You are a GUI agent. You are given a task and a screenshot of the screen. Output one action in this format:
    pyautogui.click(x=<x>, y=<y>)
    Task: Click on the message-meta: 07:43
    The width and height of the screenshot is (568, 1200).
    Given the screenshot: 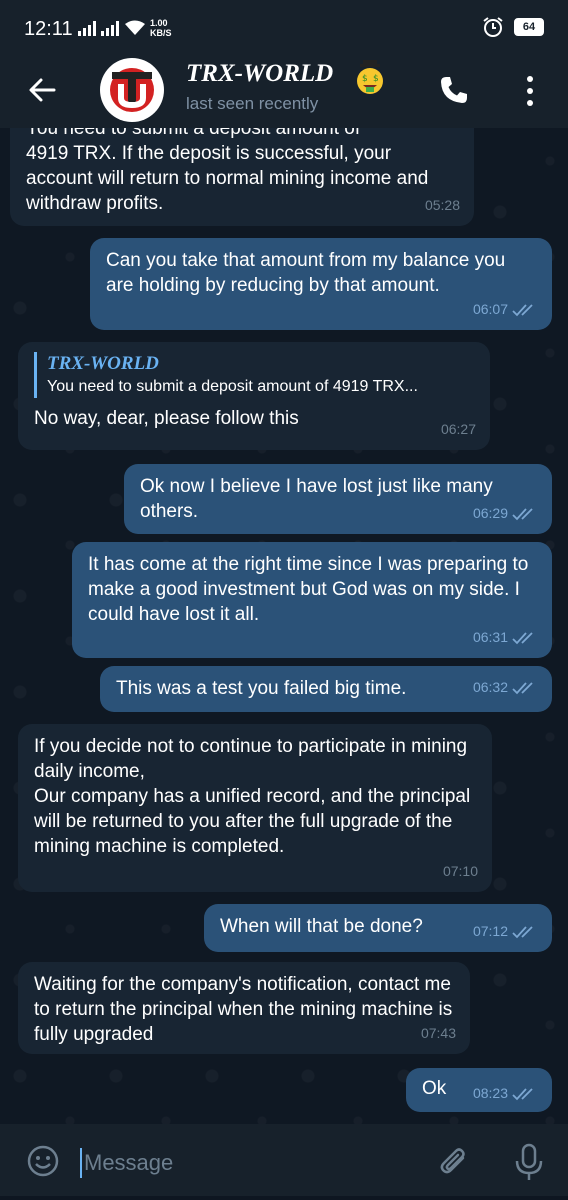 What is the action you would take?
    pyautogui.click(x=438, y=1033)
    